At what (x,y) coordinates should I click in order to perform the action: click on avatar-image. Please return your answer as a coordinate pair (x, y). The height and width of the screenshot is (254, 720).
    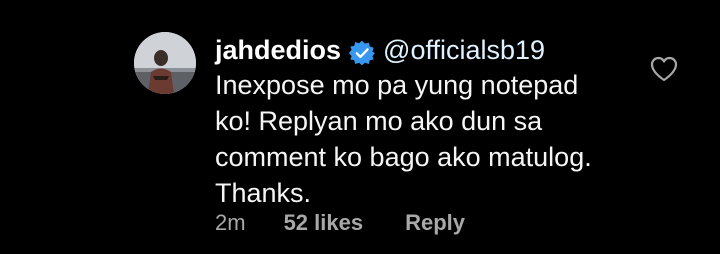
    Looking at the image, I should click on (165, 63).